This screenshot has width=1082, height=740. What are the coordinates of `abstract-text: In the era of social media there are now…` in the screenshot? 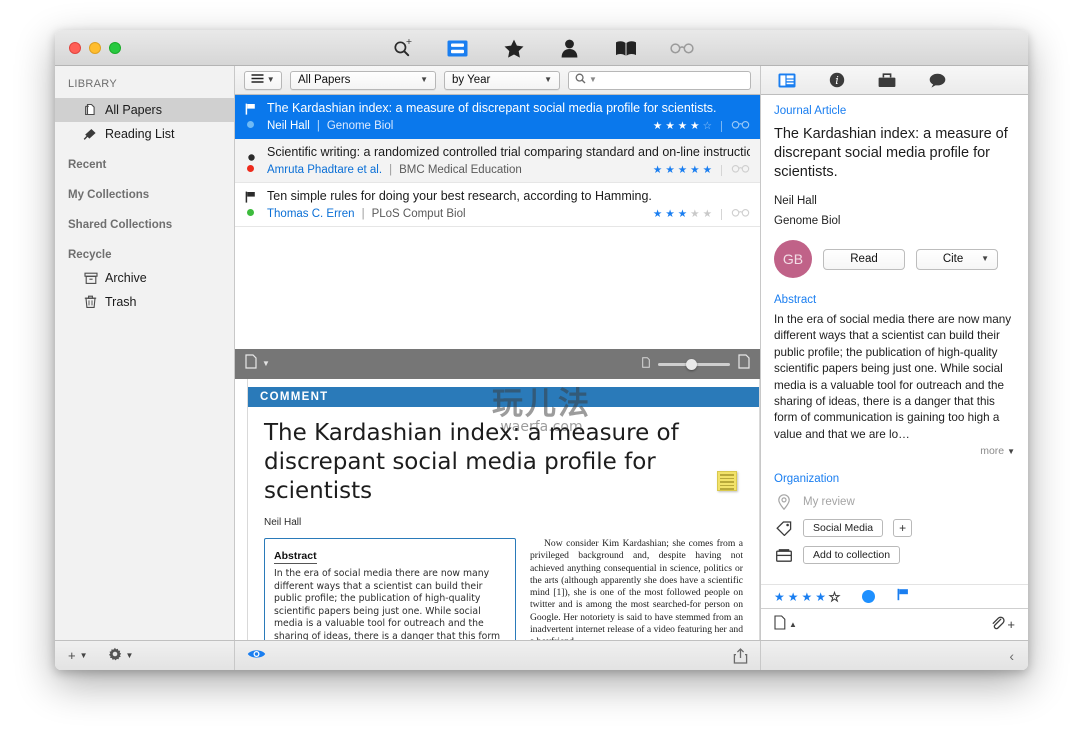 It's located at (893, 377).